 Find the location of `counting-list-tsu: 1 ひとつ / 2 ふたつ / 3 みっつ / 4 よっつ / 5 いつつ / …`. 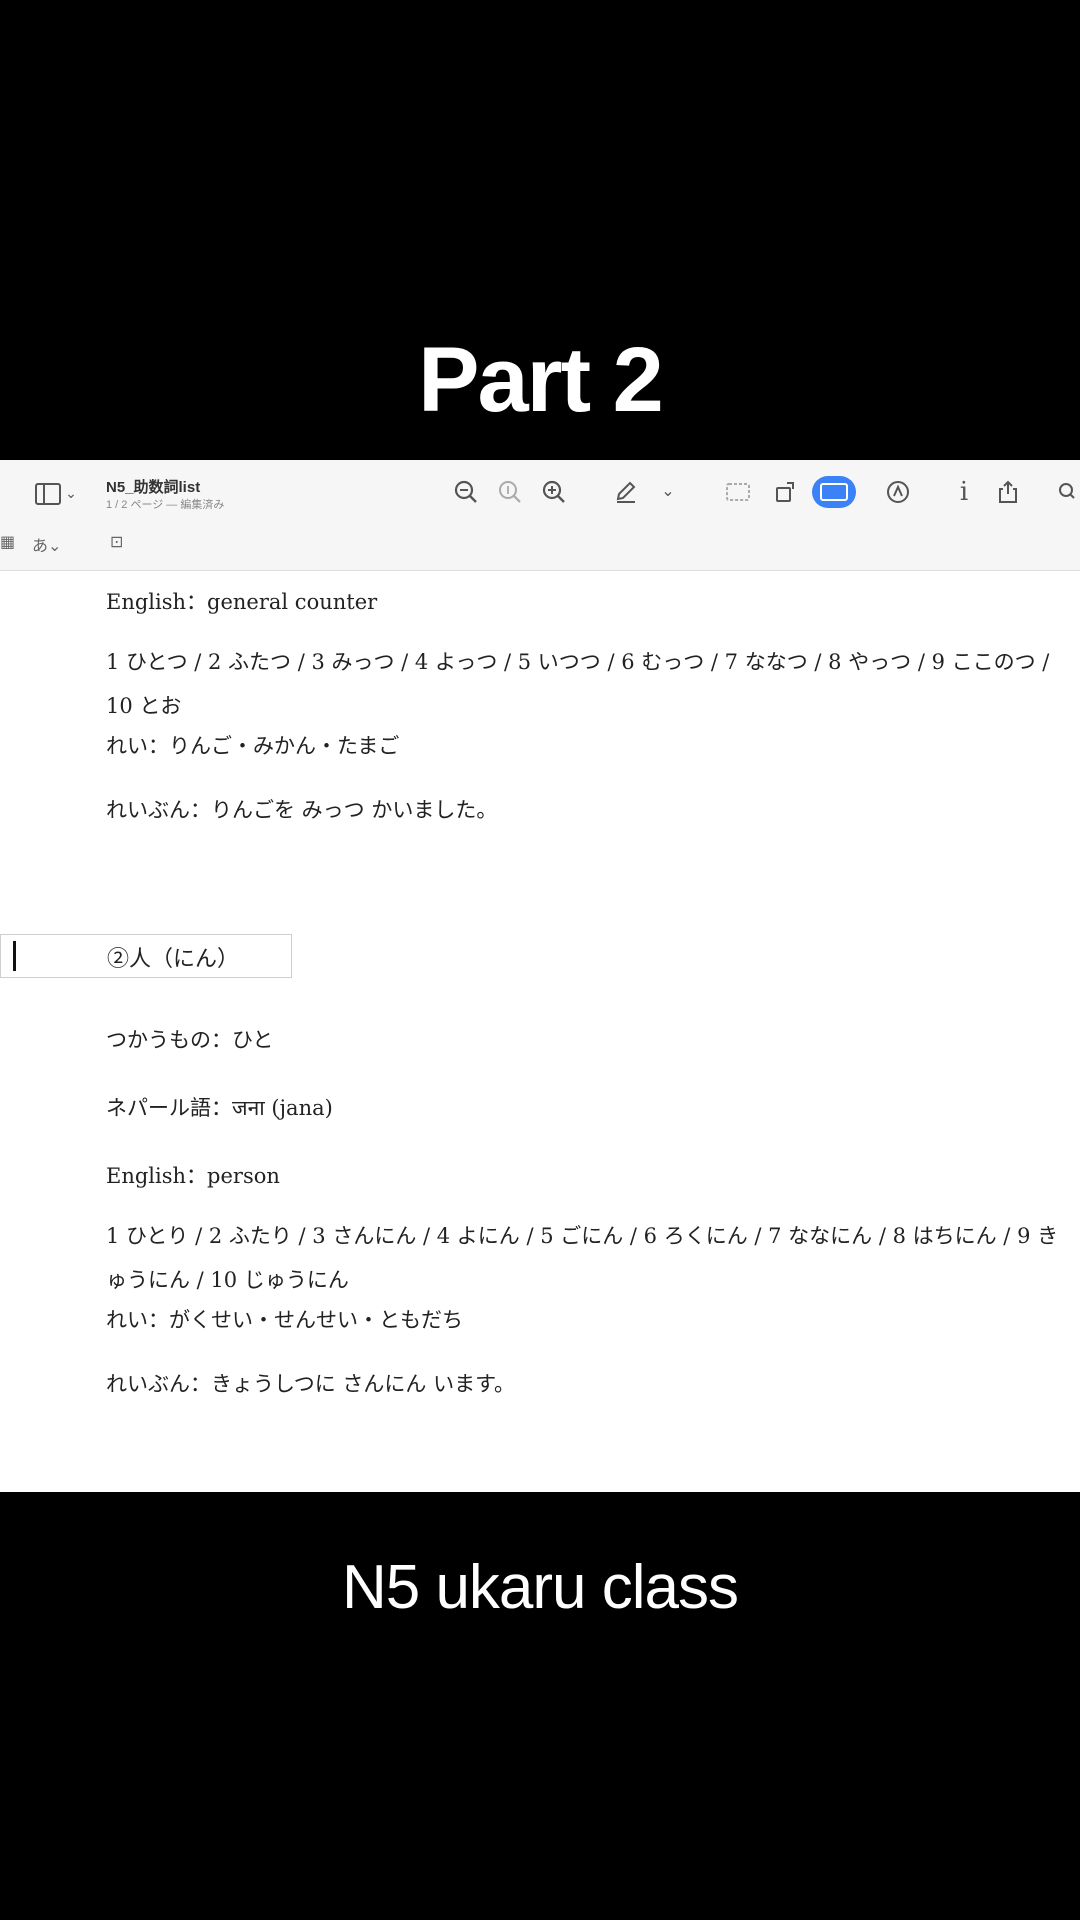

counting-list-tsu: 1 ひとつ / 2 ふたつ / 3 みっつ / 4 よっつ / 5 いつつ / … is located at coordinates (578, 684).